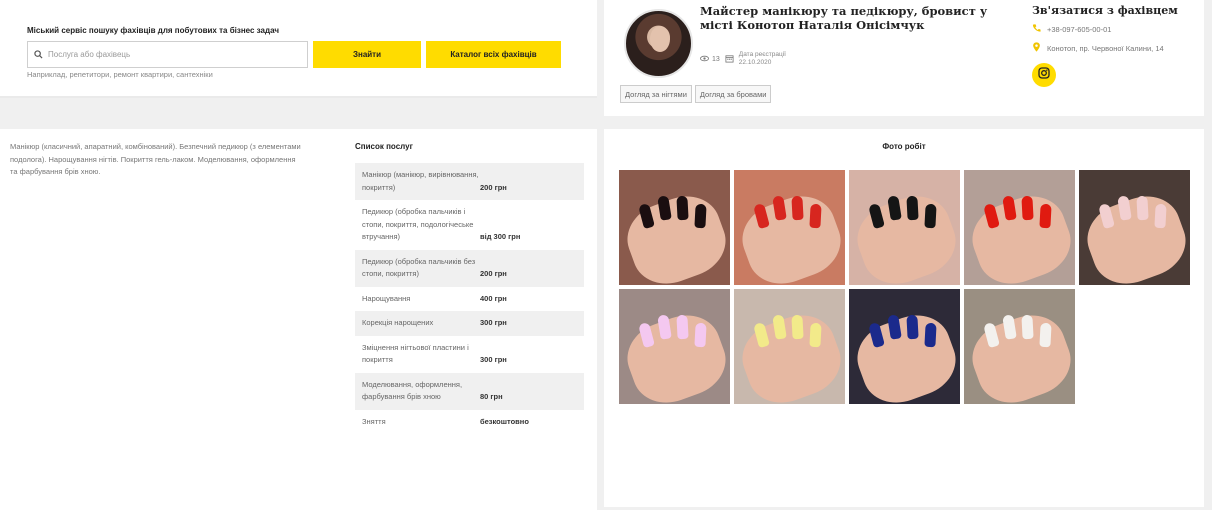  What do you see at coordinates (755, 62) in the screenshot?
I see `registration-date: 22.10.2020` at bounding box center [755, 62].